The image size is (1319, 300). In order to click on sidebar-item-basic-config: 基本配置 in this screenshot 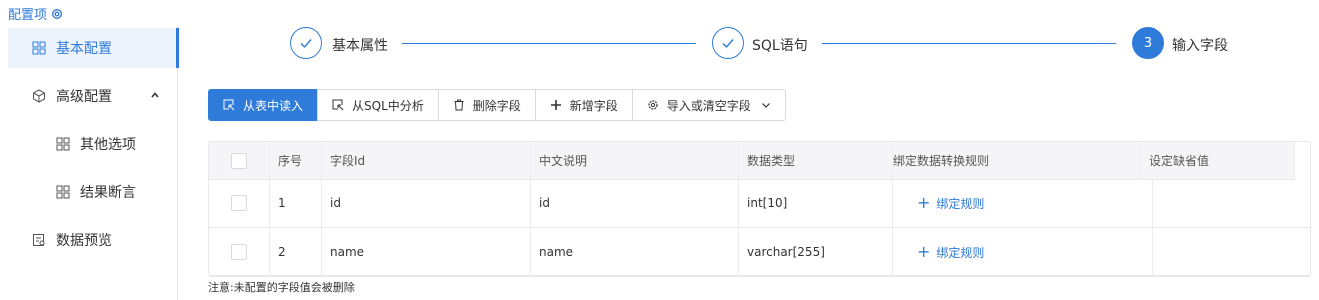, I will do `click(93, 48)`.